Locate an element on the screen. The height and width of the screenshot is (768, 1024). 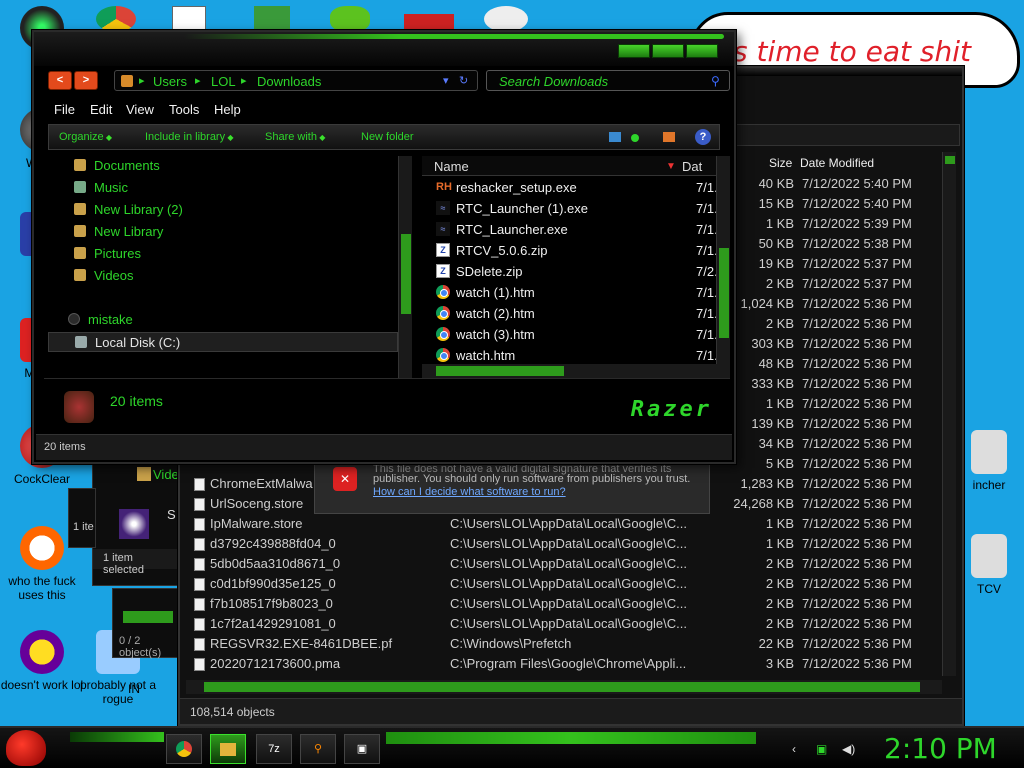
nav-item-music: Music is located at coordinates (101, 187).